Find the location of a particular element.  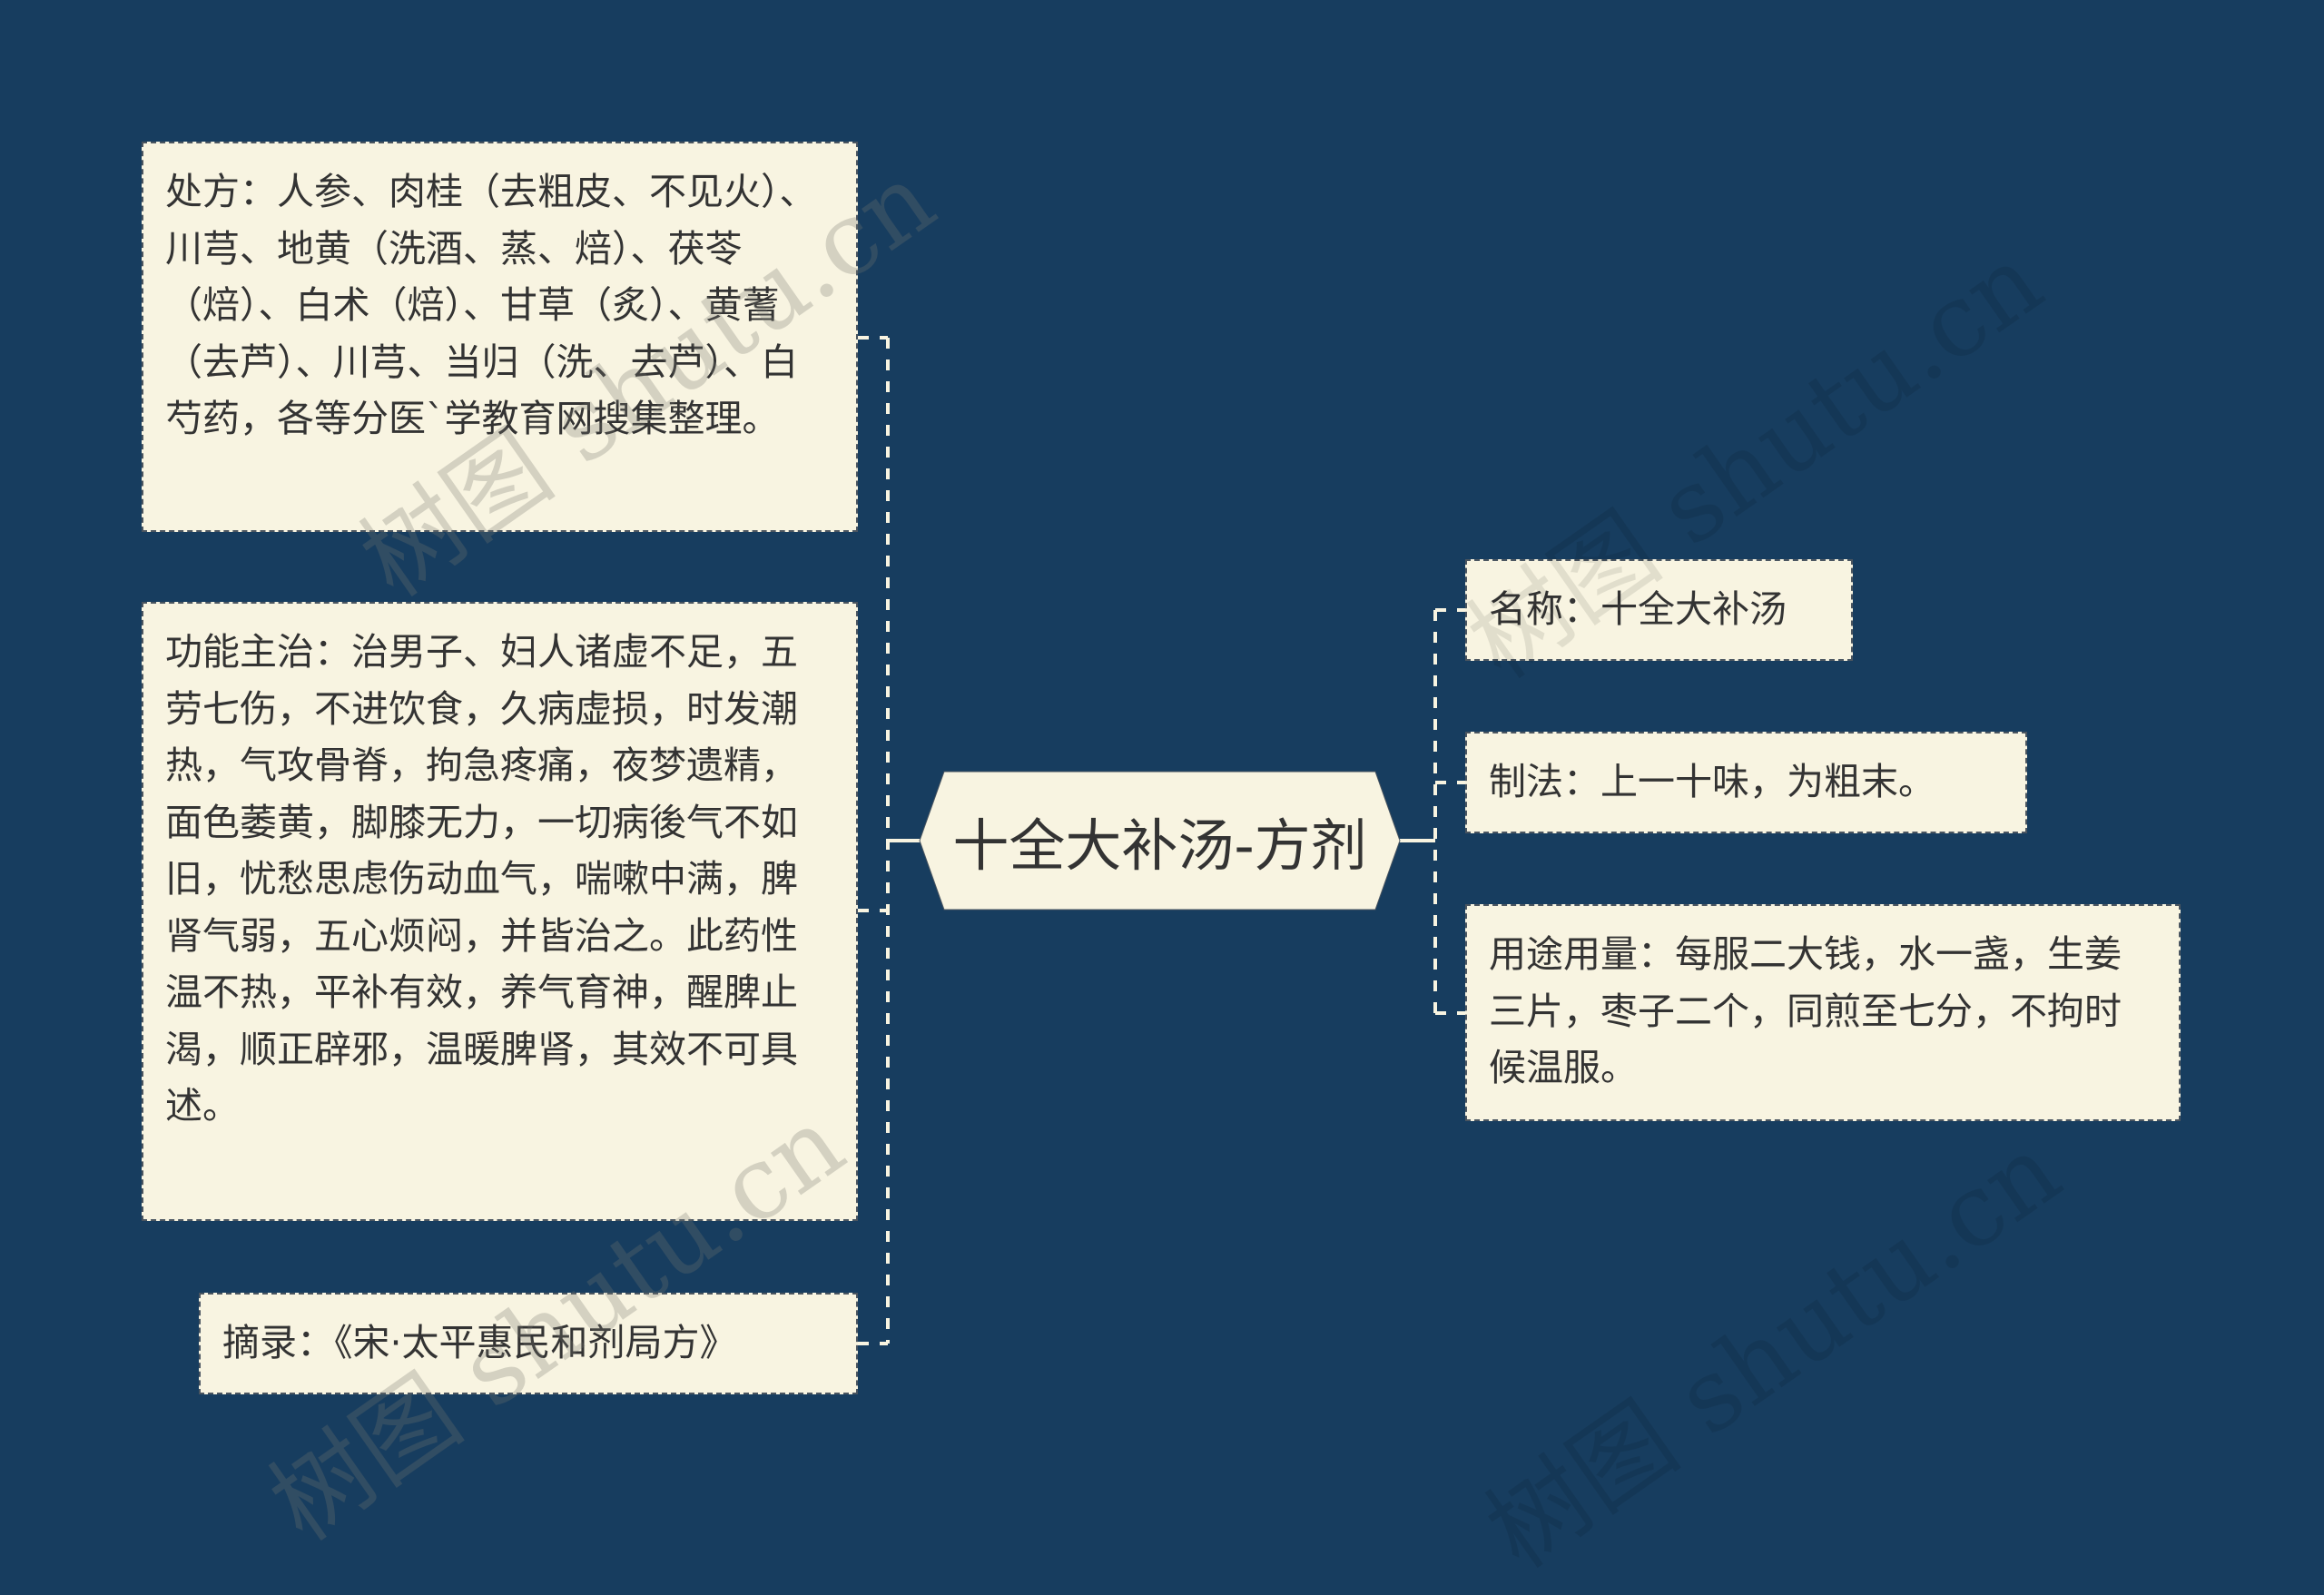

topic-name: 名称：十全大补汤 is located at coordinates (1659, 610).